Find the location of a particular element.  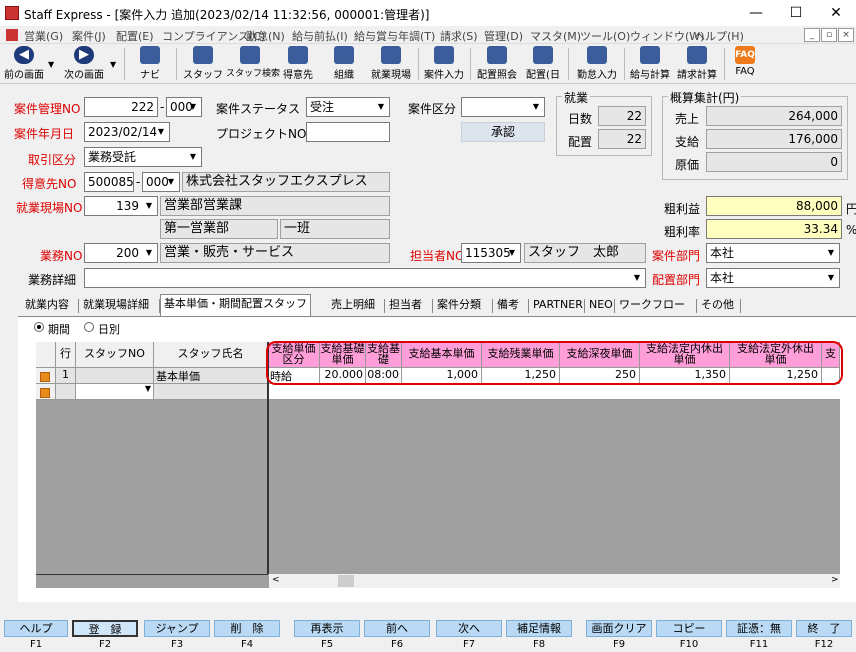

grid-cell-pay-base-rate: 20.000 is located at coordinates (343, 376).